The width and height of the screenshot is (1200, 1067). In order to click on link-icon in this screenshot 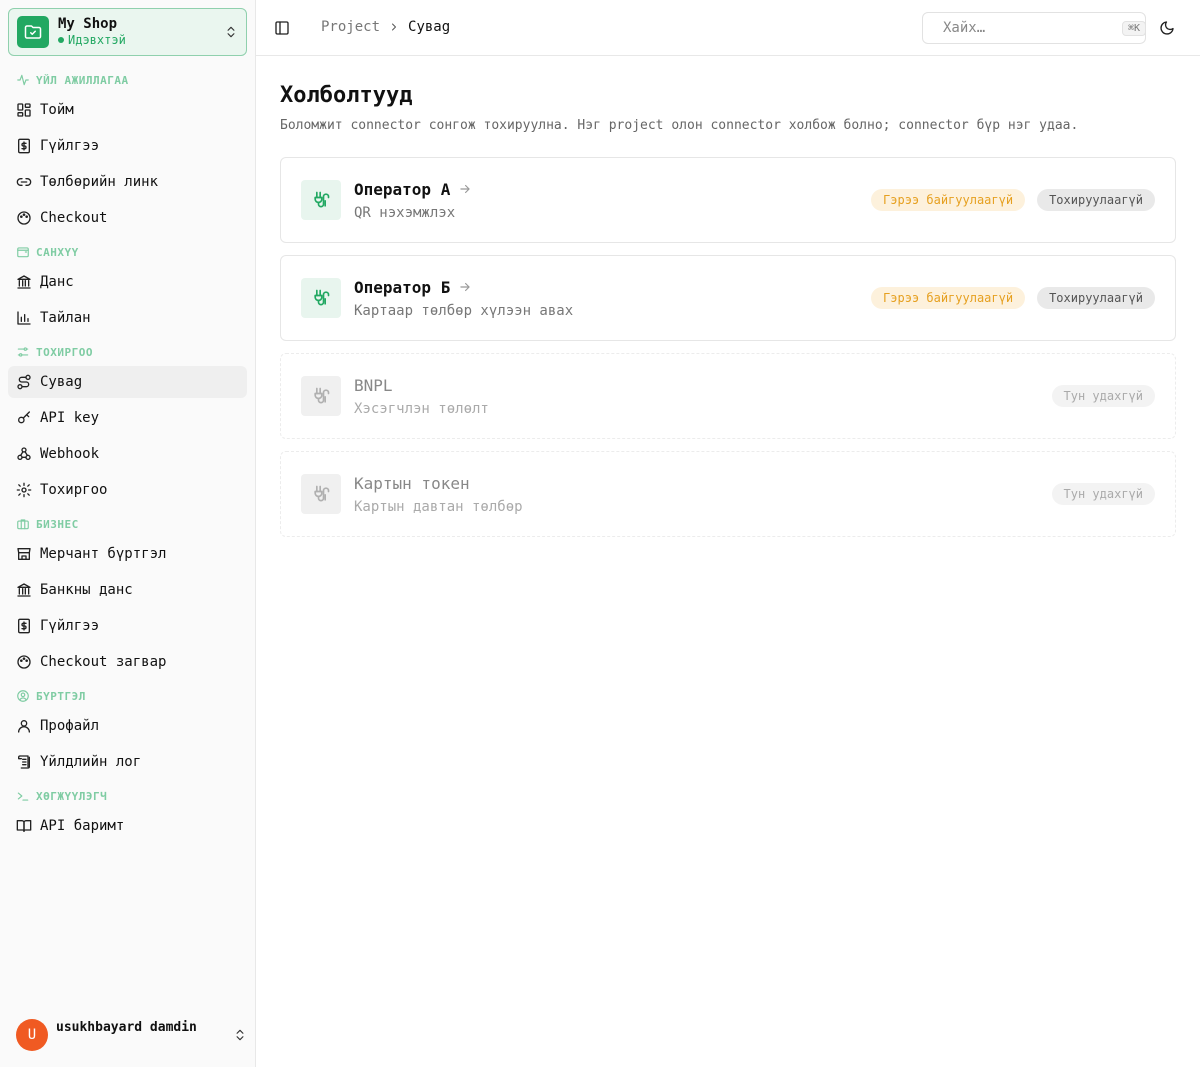, I will do `click(24, 182)`.